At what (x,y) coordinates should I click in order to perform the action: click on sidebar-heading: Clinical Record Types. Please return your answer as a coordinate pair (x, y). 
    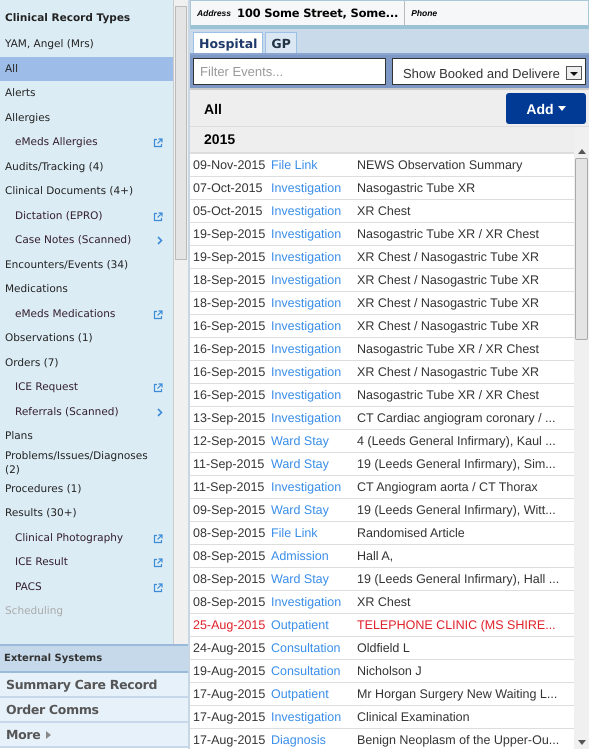
    Looking at the image, I should click on (68, 18).